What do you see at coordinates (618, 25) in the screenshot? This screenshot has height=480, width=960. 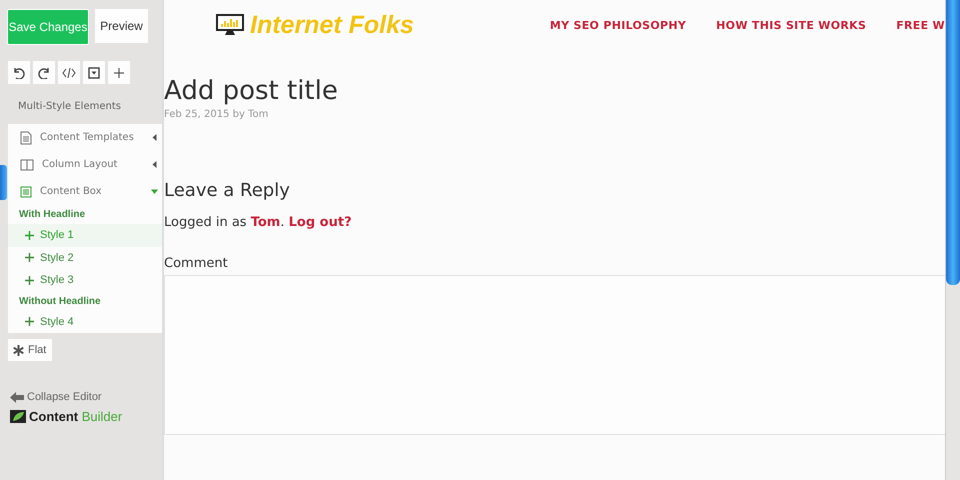 I see `nav-link: MY SEO PHILOSOPHY` at bounding box center [618, 25].